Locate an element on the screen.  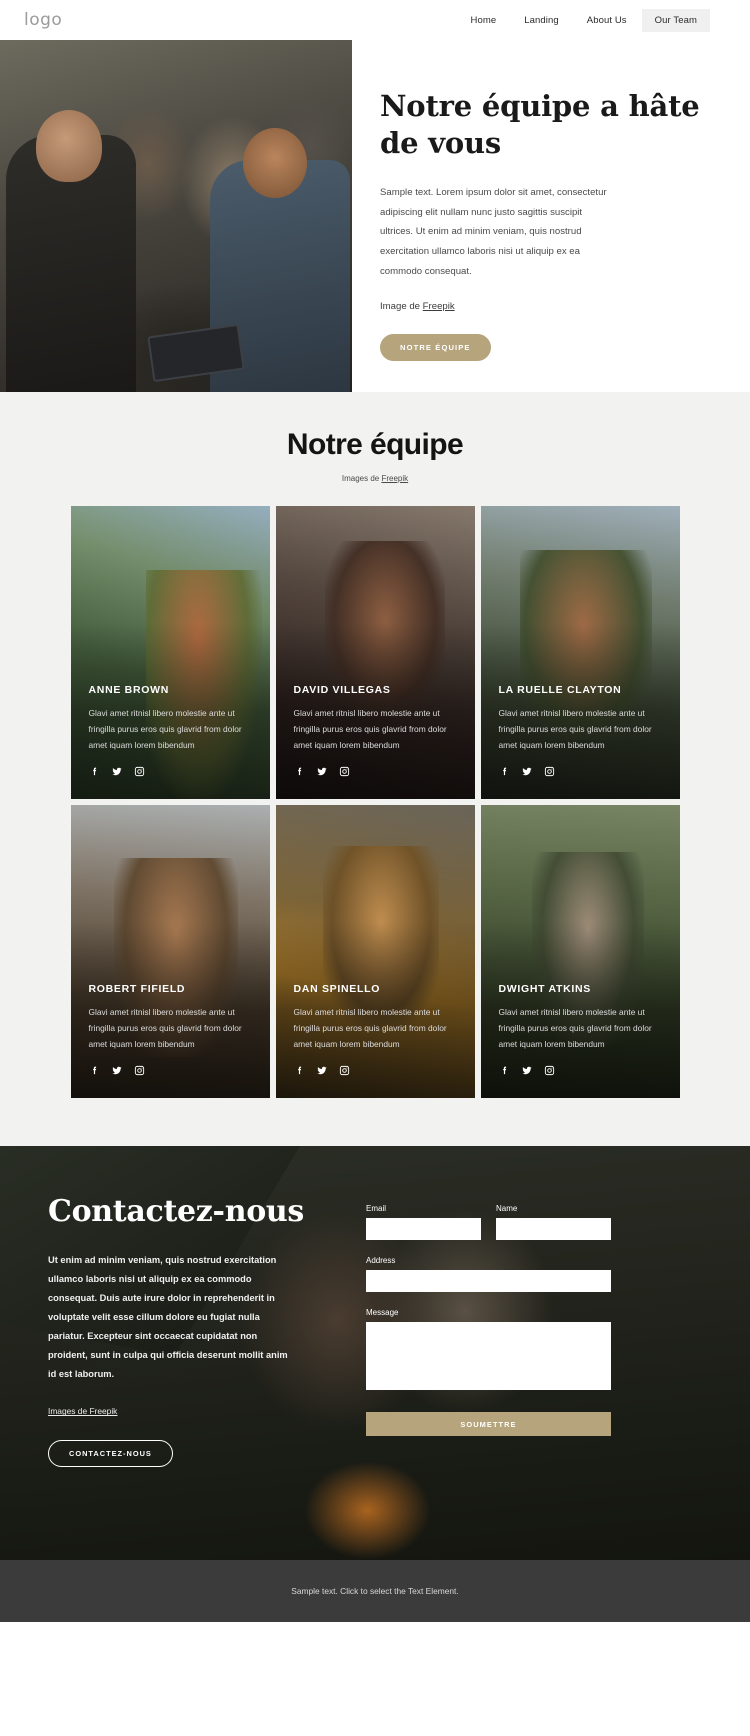
email-input is located at coordinates (423, 1229).